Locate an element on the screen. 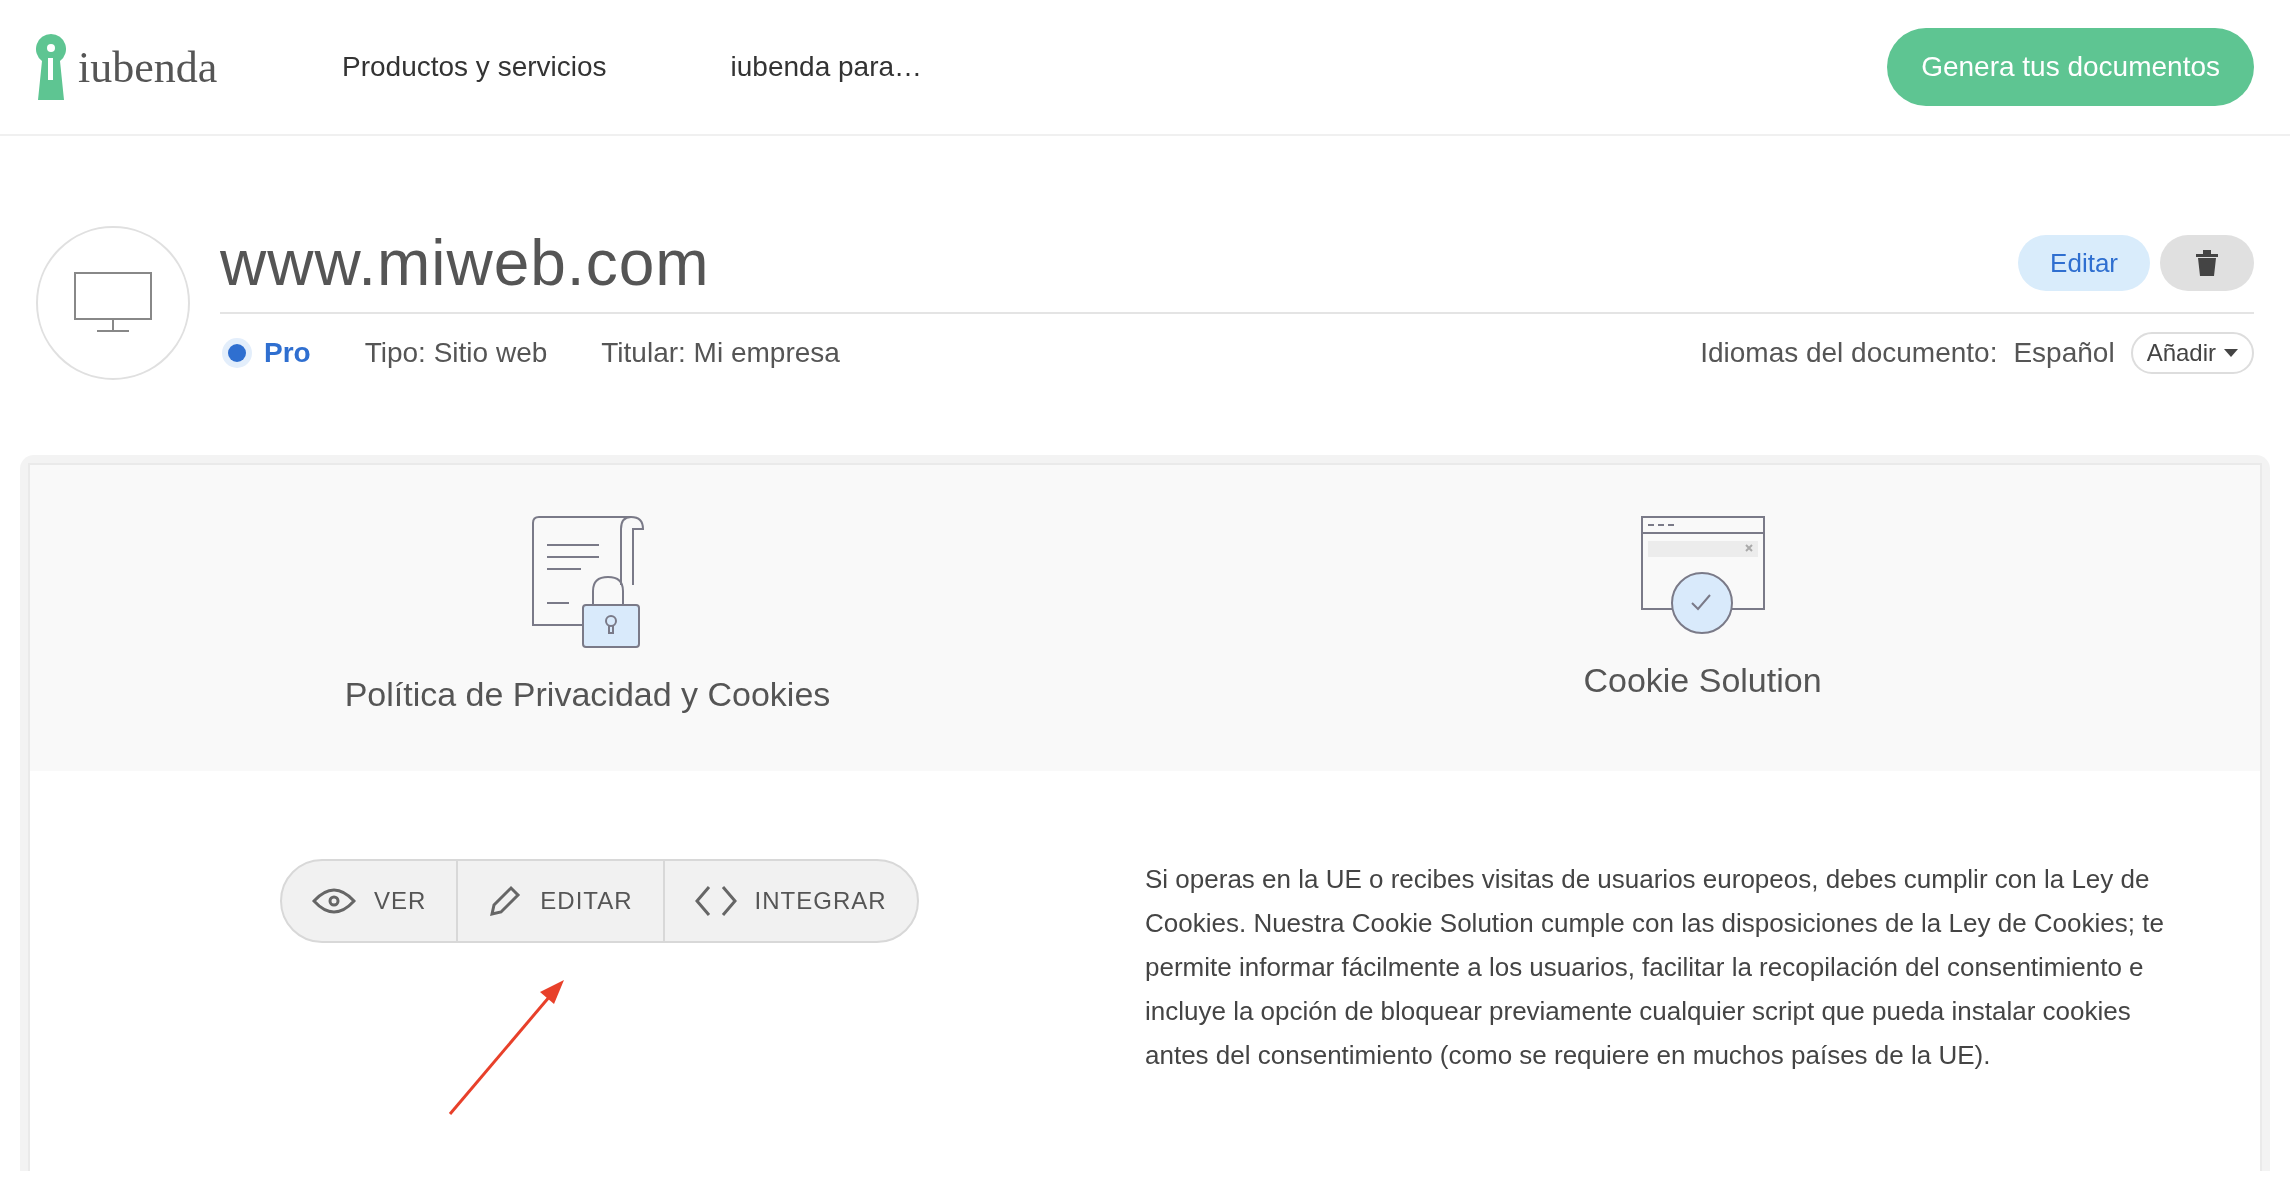 The width and height of the screenshot is (2290, 1200). cookie-window-icon is located at coordinates (1702, 575).